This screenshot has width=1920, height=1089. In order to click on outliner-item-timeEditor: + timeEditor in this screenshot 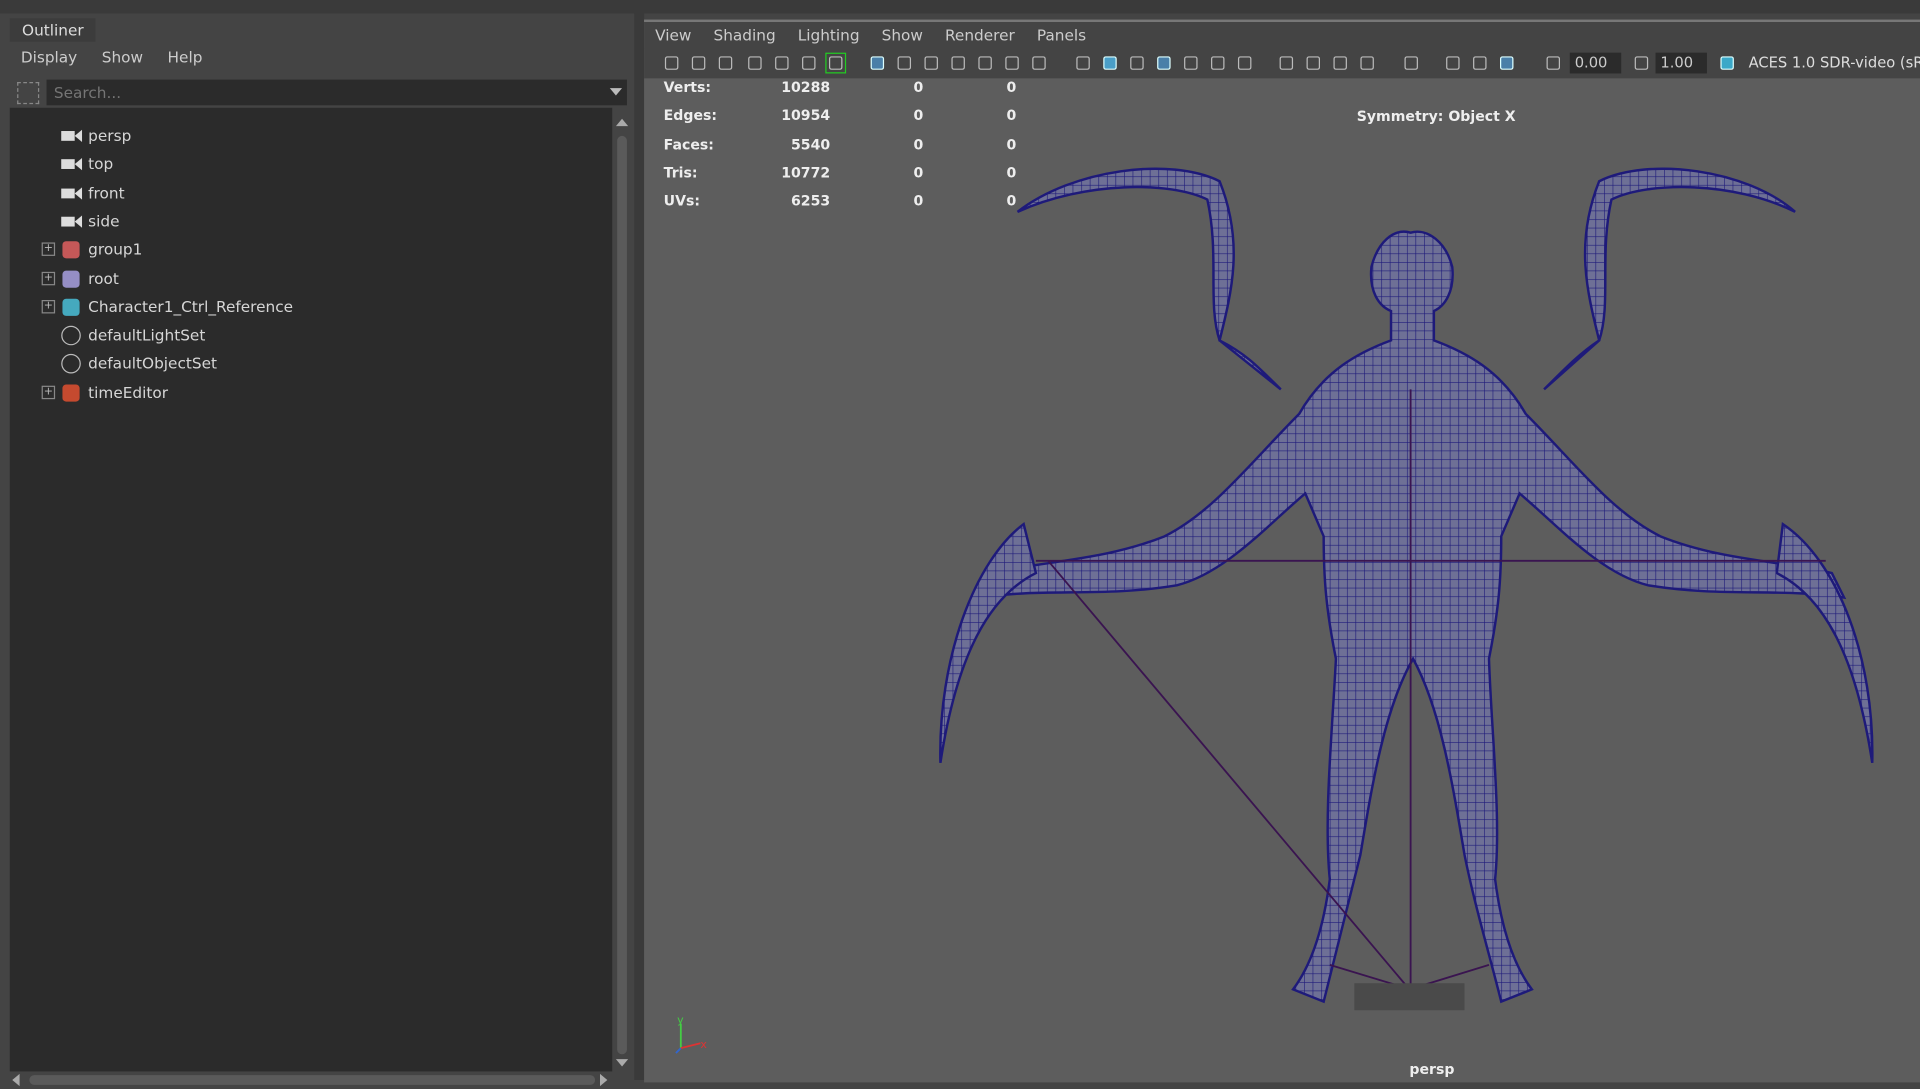, I will do `click(311, 392)`.